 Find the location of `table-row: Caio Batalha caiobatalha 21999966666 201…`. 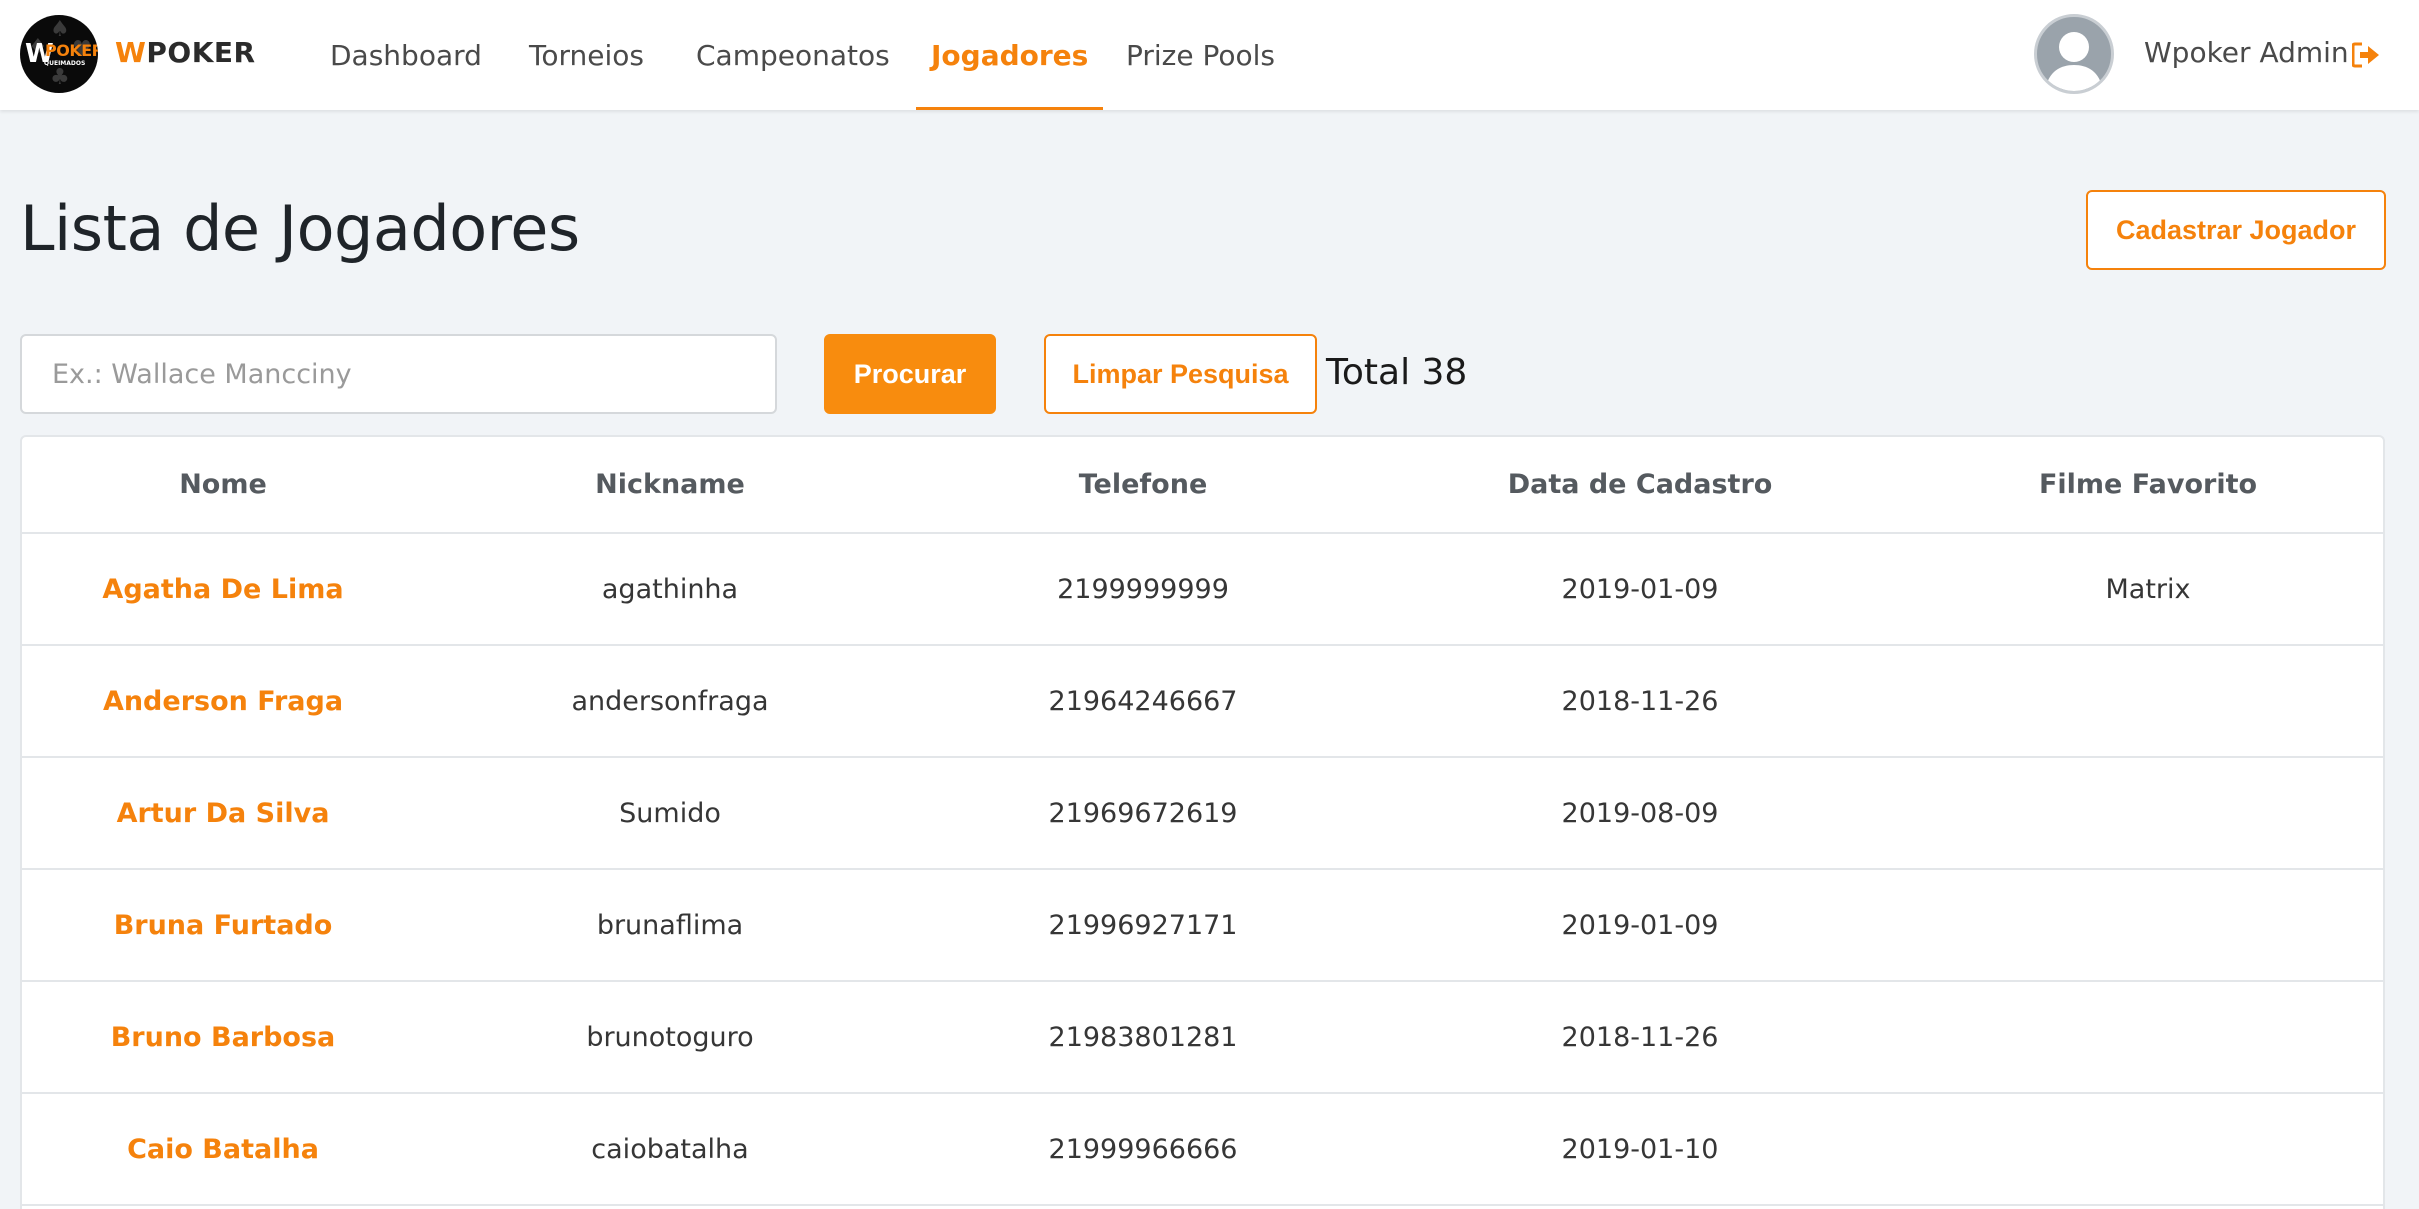

table-row: Caio Batalha caiobatalha 21999966666 201… is located at coordinates (1202, 1150).